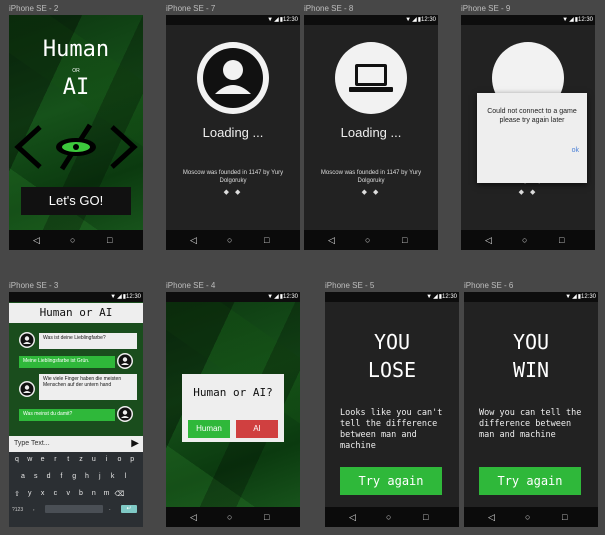 This screenshot has height=535, width=605. Describe the element at coordinates (125, 476) in the screenshot. I see `key-letter: l` at that location.